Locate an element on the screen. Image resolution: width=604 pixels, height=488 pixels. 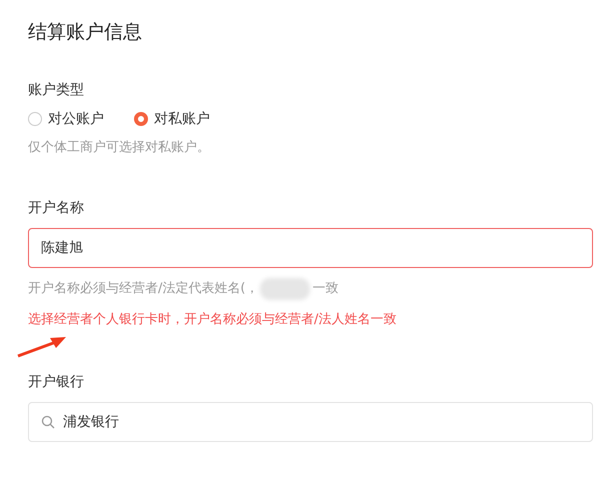
warning-text: 选择经营者个人银行卡时，开户名称必须与经营者/法人姓名一致 is located at coordinates (213, 320).